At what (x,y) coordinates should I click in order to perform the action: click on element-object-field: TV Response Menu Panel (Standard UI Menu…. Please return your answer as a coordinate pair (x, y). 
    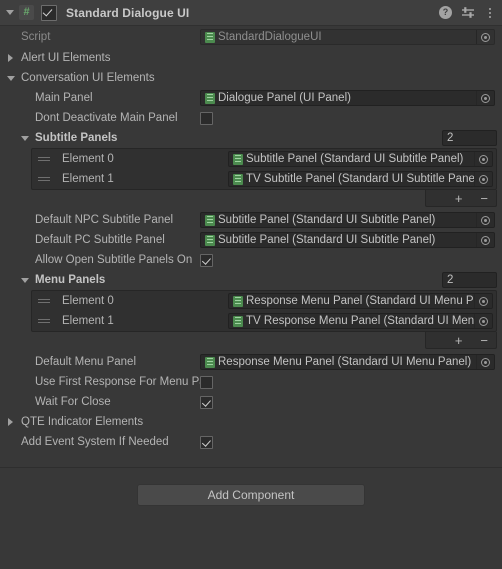
    Looking at the image, I should click on (360, 321).